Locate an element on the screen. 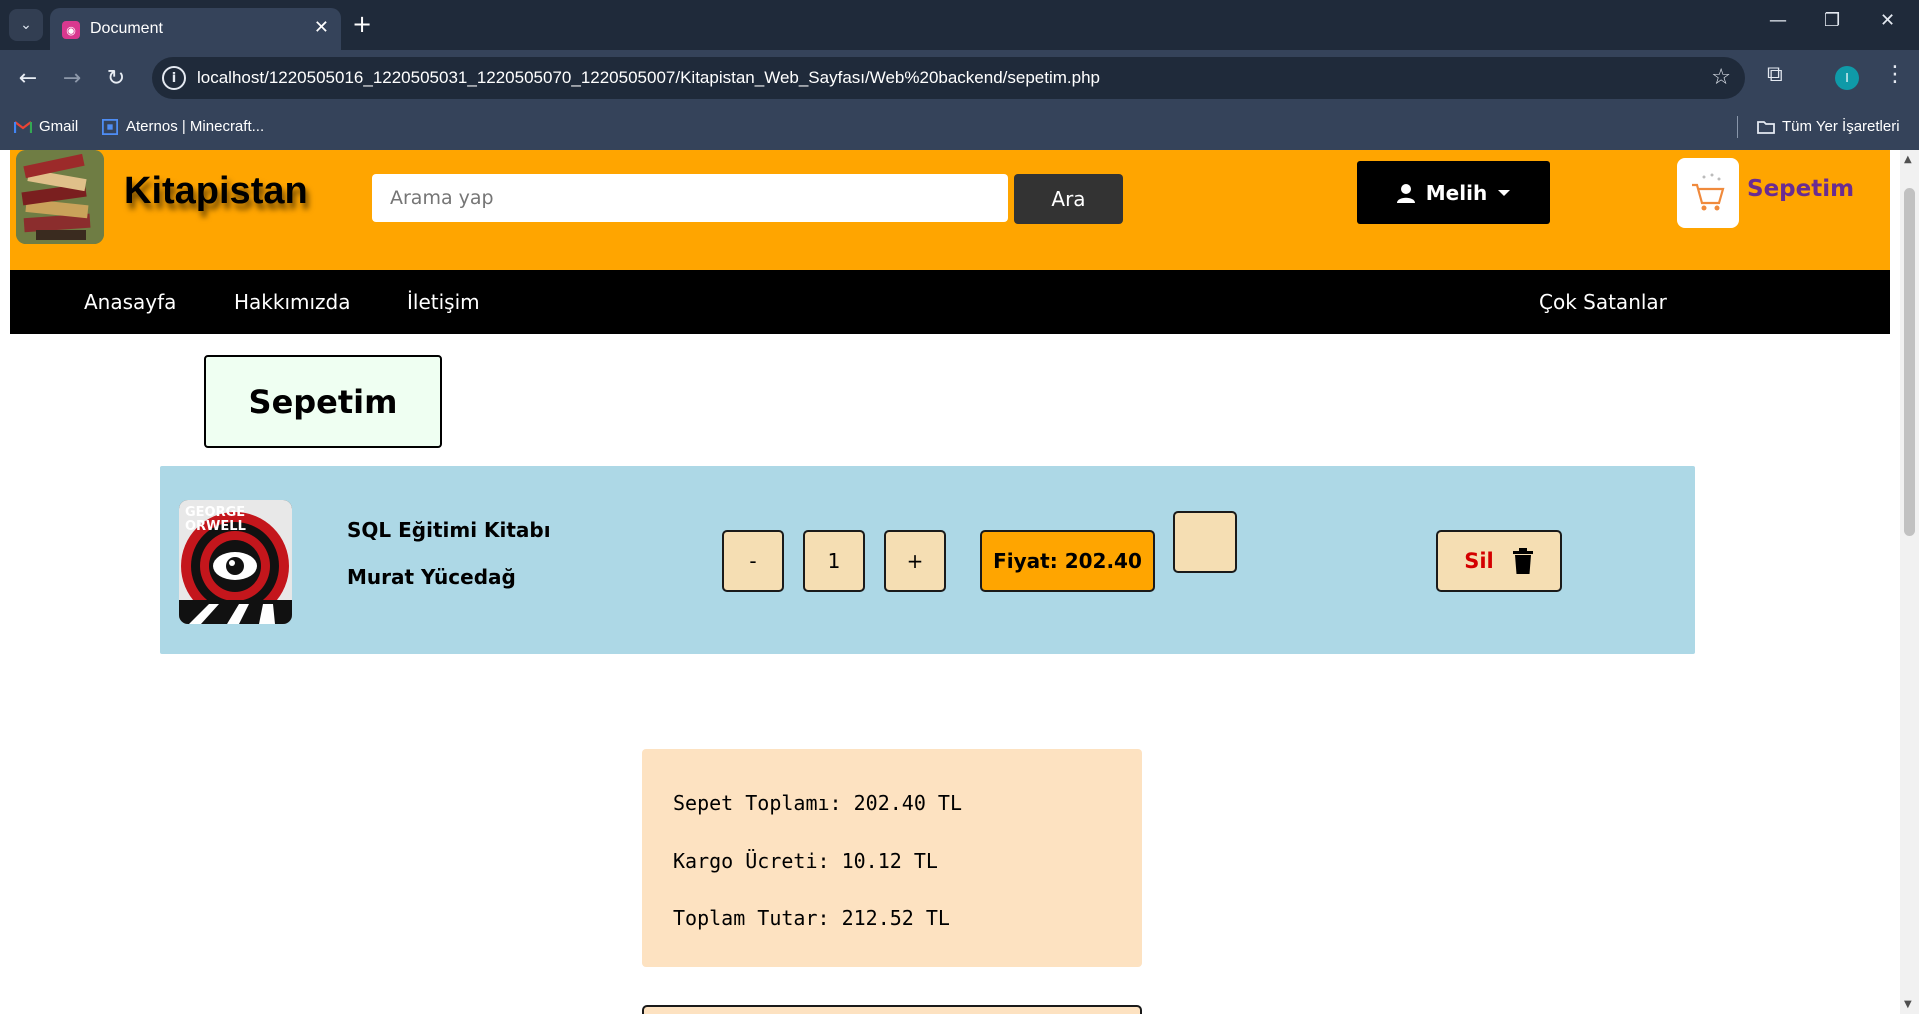 The width and height of the screenshot is (1919, 1014). restore-icon: ❐ is located at coordinates (1832, 20).